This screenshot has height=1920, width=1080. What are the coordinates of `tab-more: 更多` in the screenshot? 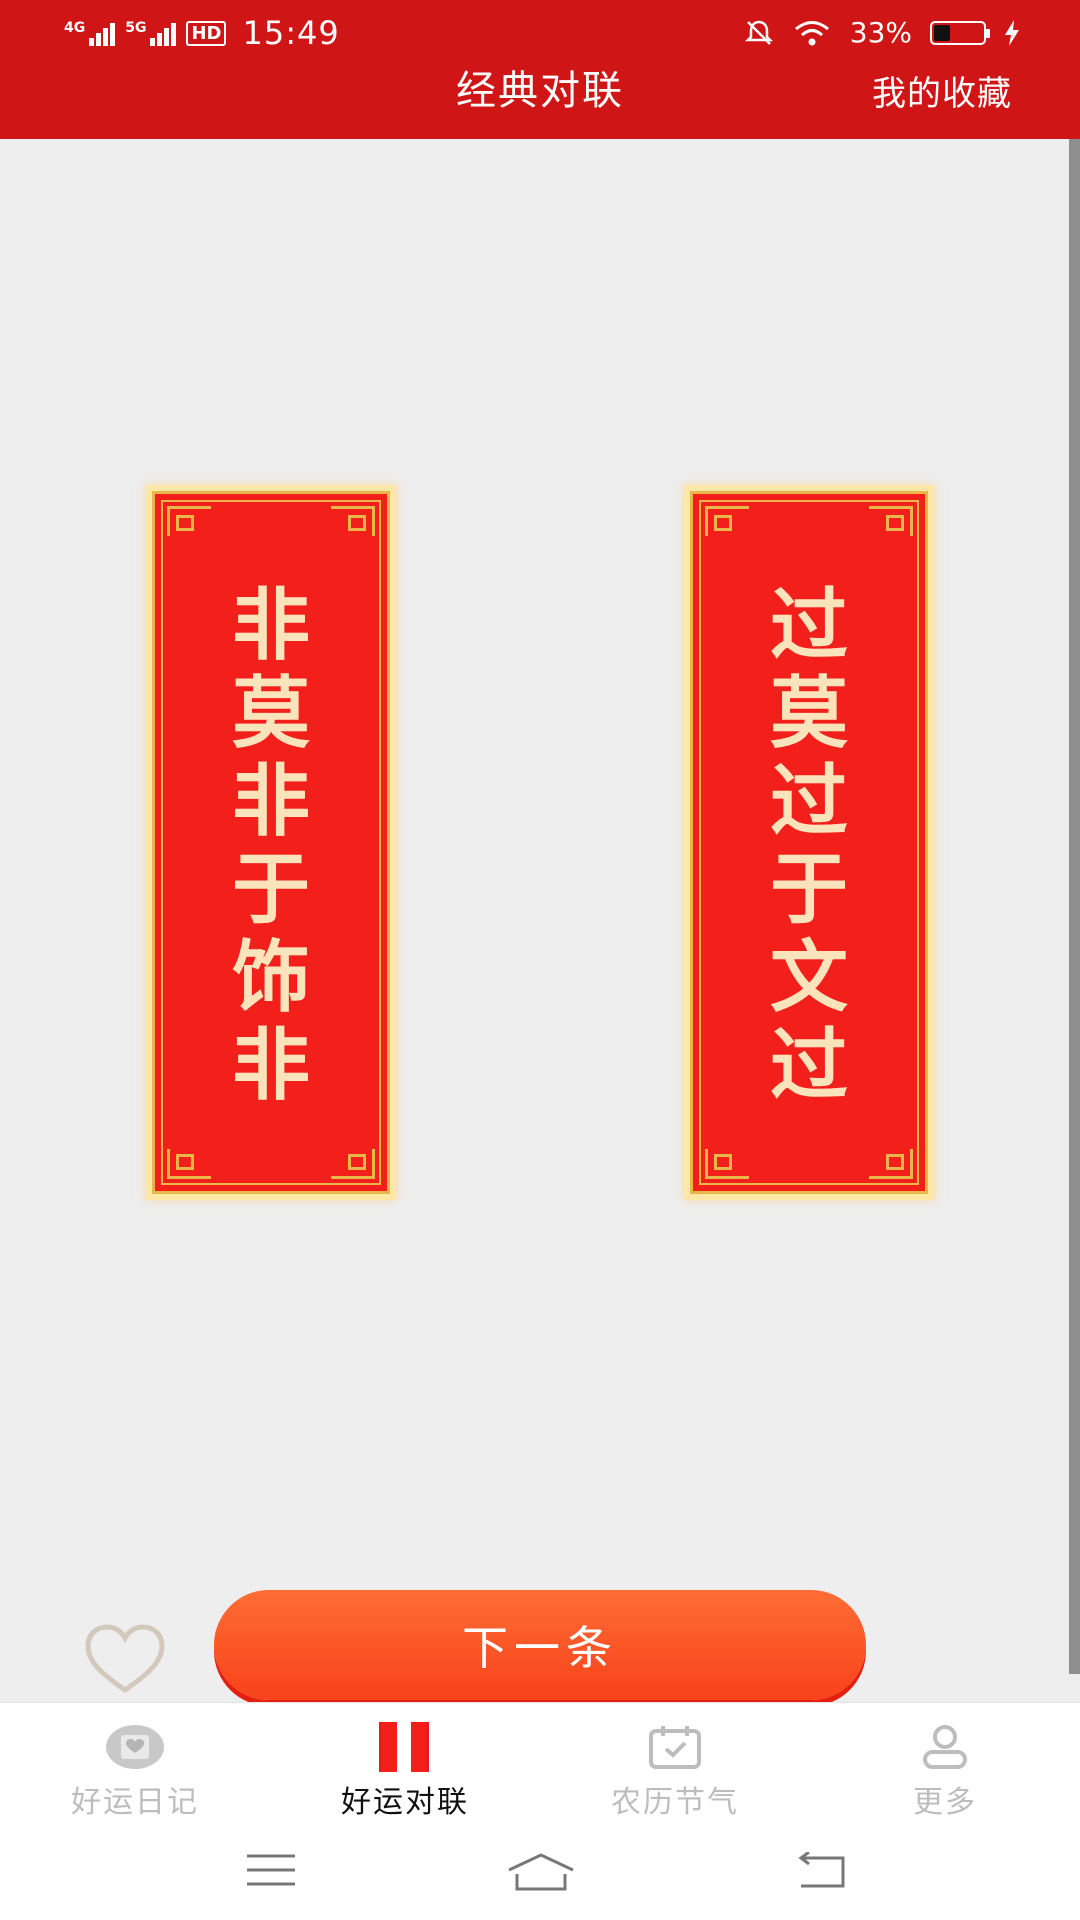 It's located at (945, 1762).